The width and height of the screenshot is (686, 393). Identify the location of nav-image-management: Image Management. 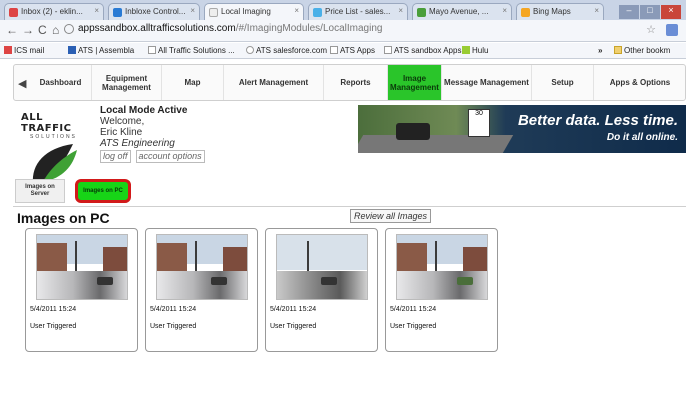
(415, 82).